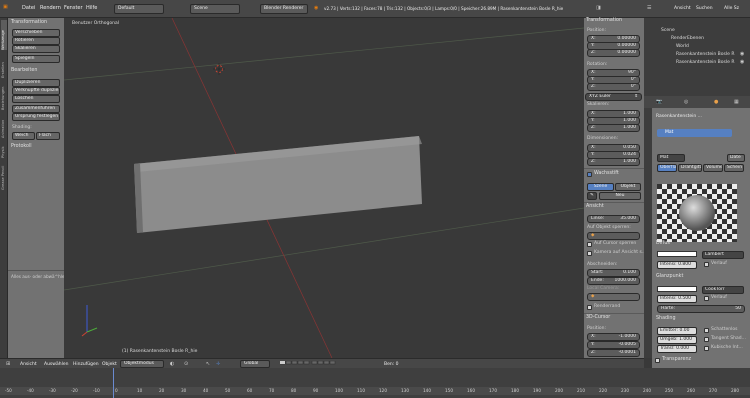 The width and height of the screenshot is (750, 398). Describe the element at coordinates (208, 364) in the screenshot. I see `manipulator-icon: ↖` at that location.